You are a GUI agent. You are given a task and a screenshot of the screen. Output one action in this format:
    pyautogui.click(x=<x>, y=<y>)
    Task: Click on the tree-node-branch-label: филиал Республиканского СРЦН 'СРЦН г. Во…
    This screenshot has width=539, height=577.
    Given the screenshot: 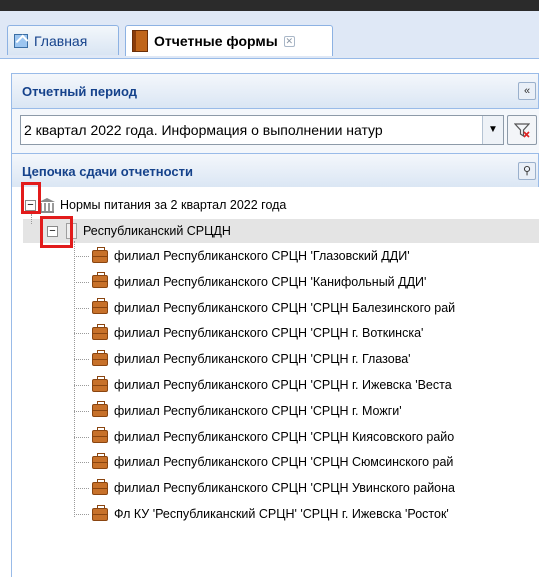 What is the action you would take?
    pyautogui.click(x=269, y=333)
    